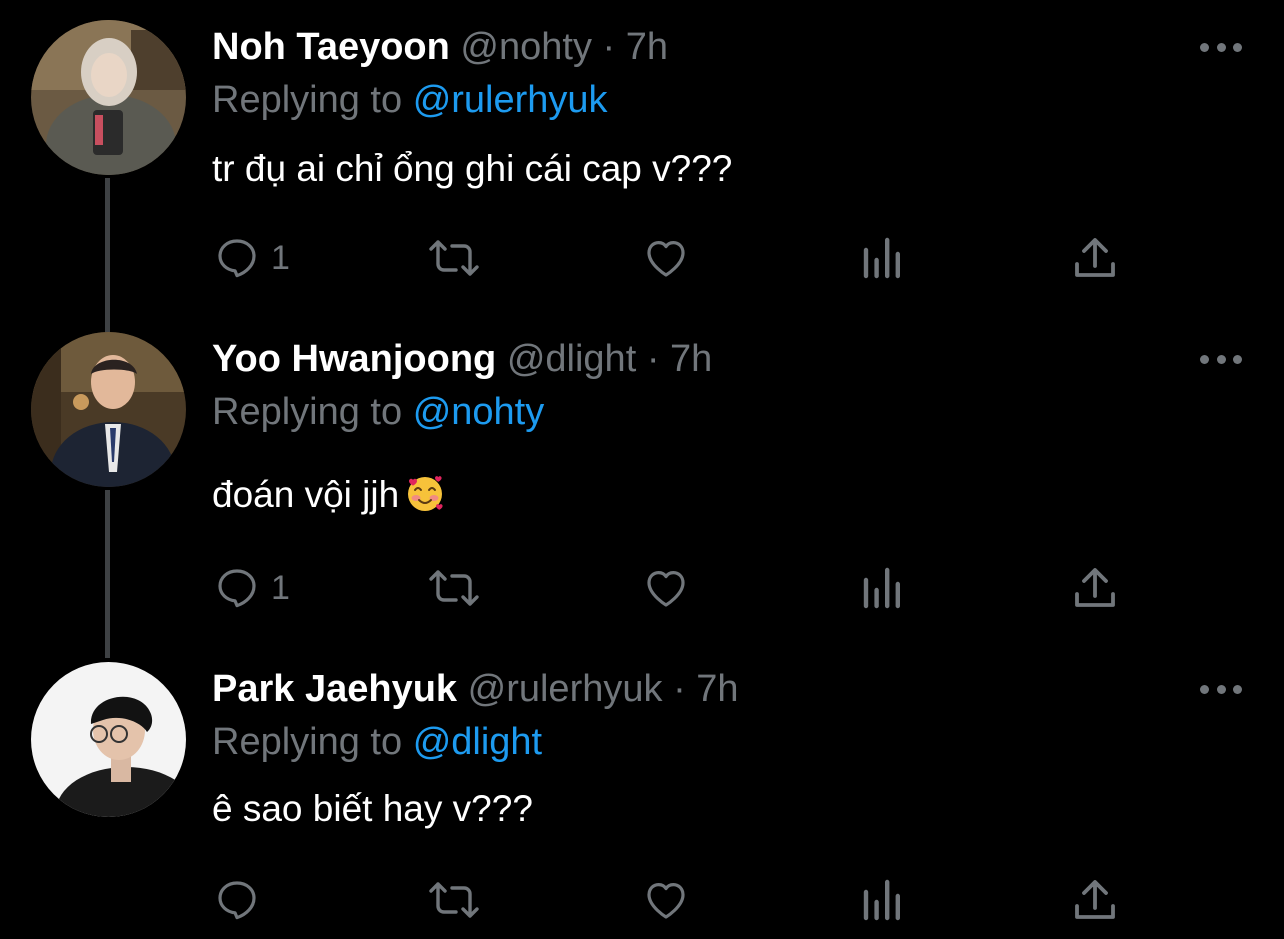  I want to click on tweet-text: ê sao biết hay v???, so click(372, 808).